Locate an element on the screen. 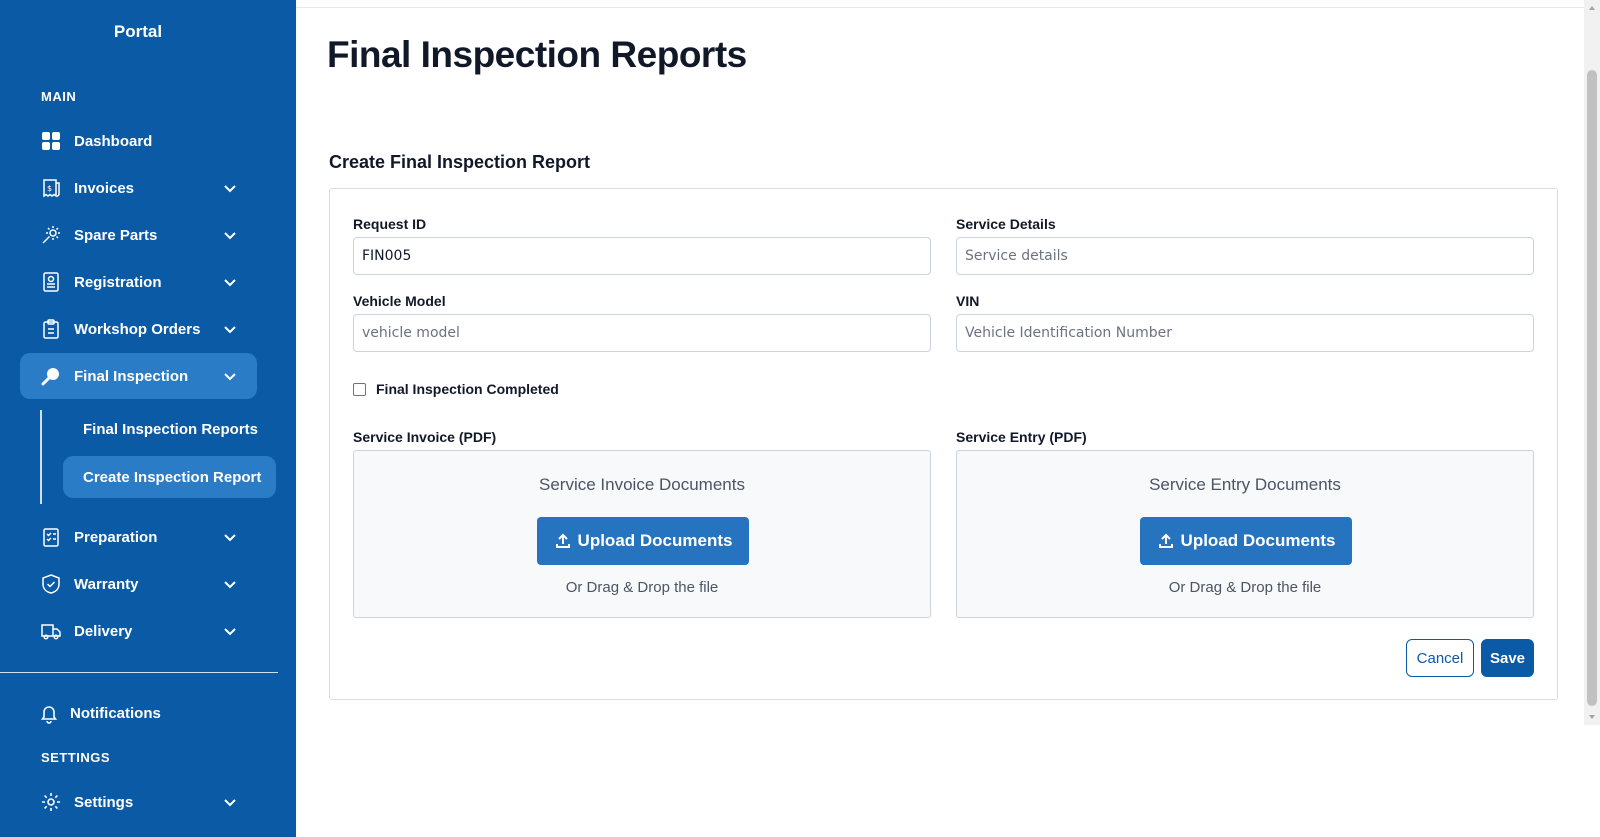 The image size is (1600, 837). sidebar-item-label: Dashboard is located at coordinates (113, 141).